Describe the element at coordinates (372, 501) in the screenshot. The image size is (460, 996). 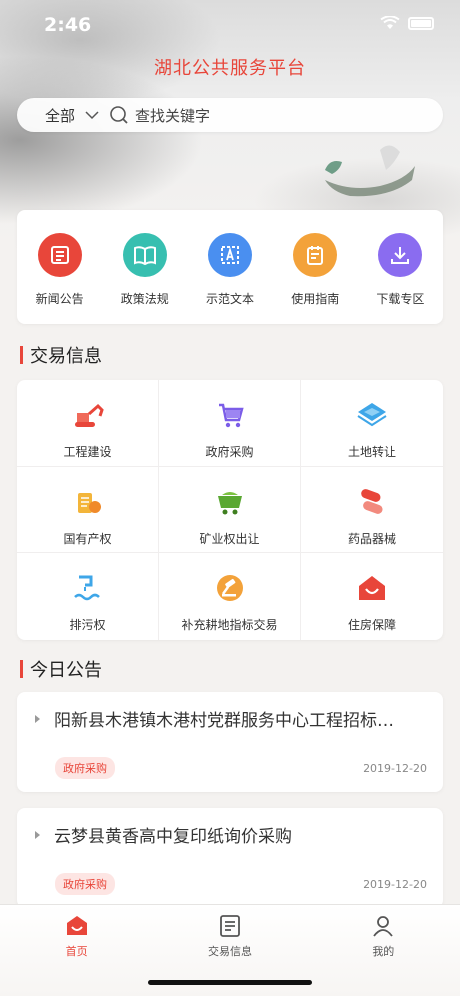
I see `pill-icon` at that location.